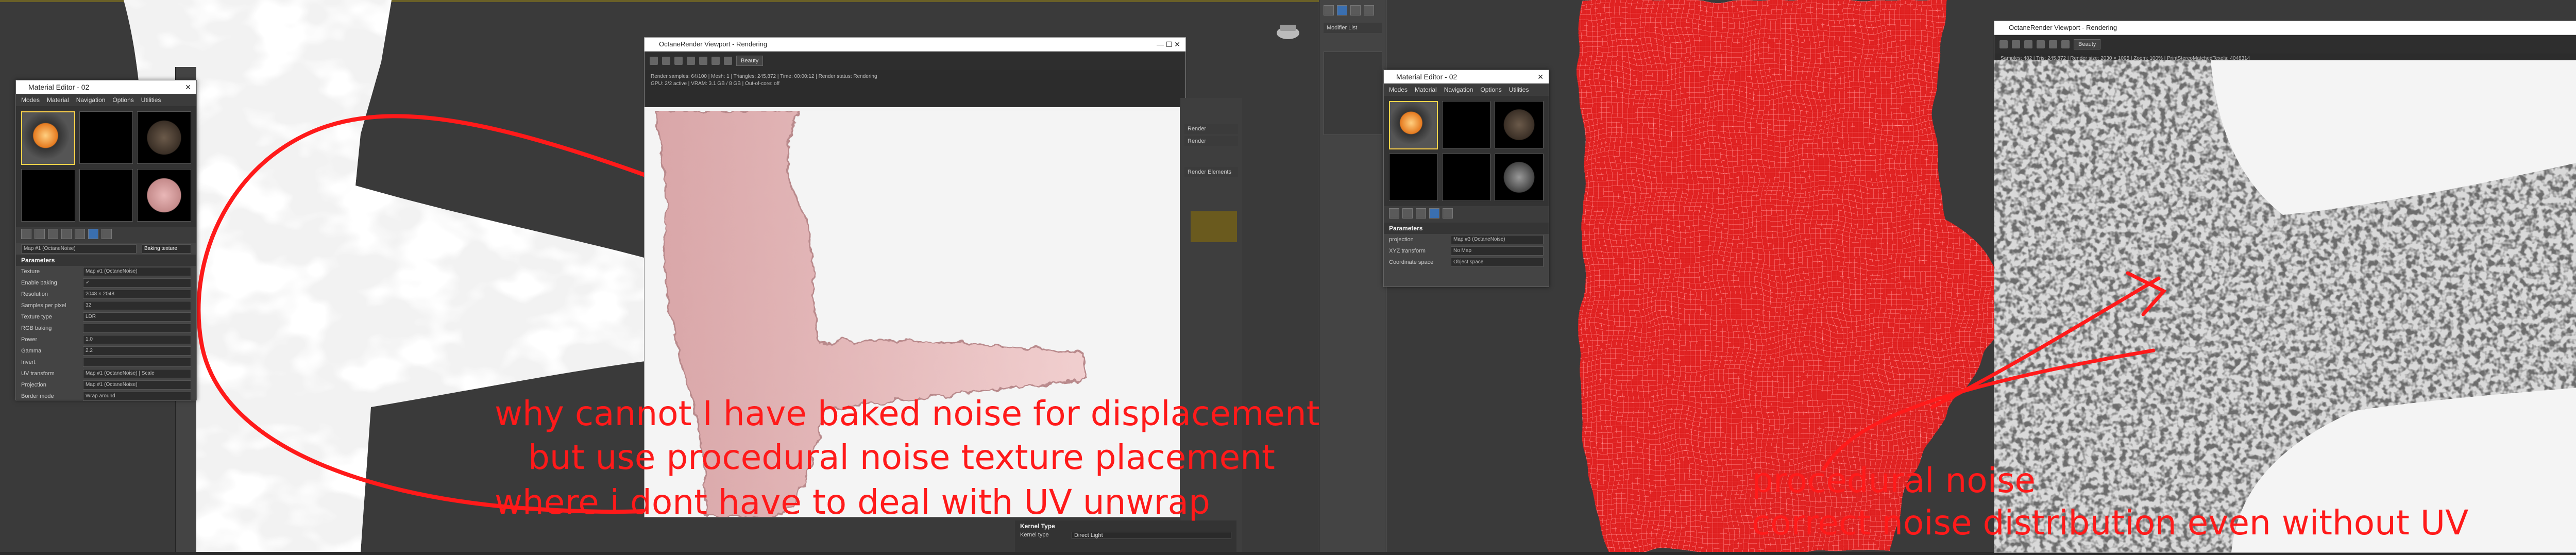 The width and height of the screenshot is (2576, 555). I want to click on parameter-value: LDR, so click(137, 317).